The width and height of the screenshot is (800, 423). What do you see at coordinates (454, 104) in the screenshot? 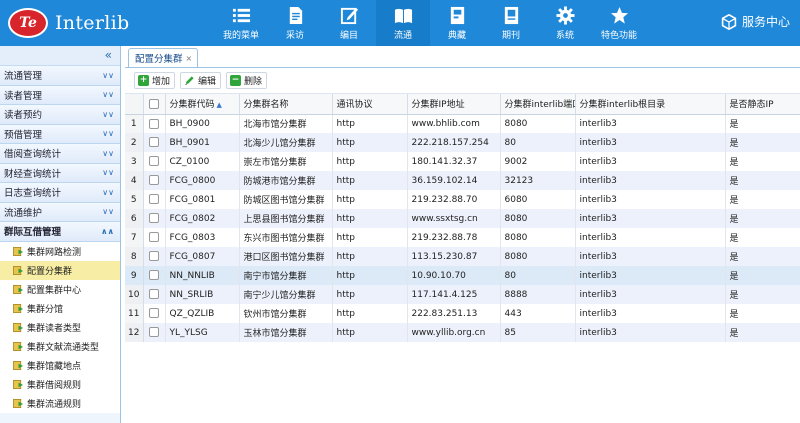
I see `column-header-ip: 分集群IP地址` at bounding box center [454, 104].